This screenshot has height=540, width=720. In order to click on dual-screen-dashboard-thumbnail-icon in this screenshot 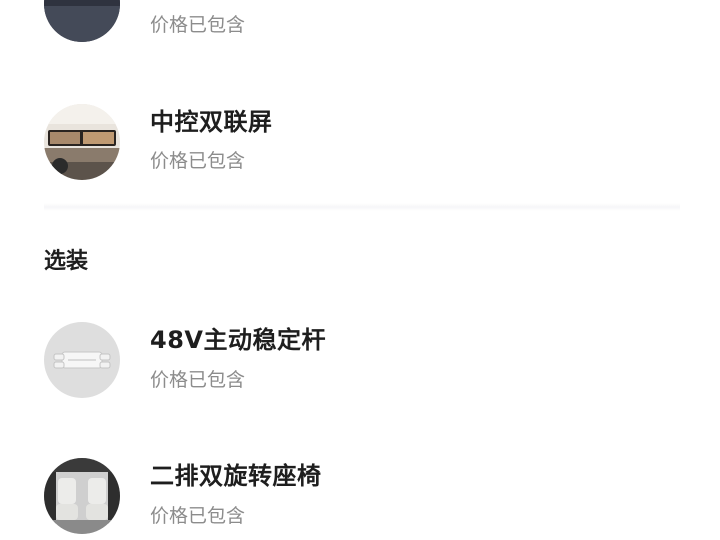, I will do `click(82, 142)`.